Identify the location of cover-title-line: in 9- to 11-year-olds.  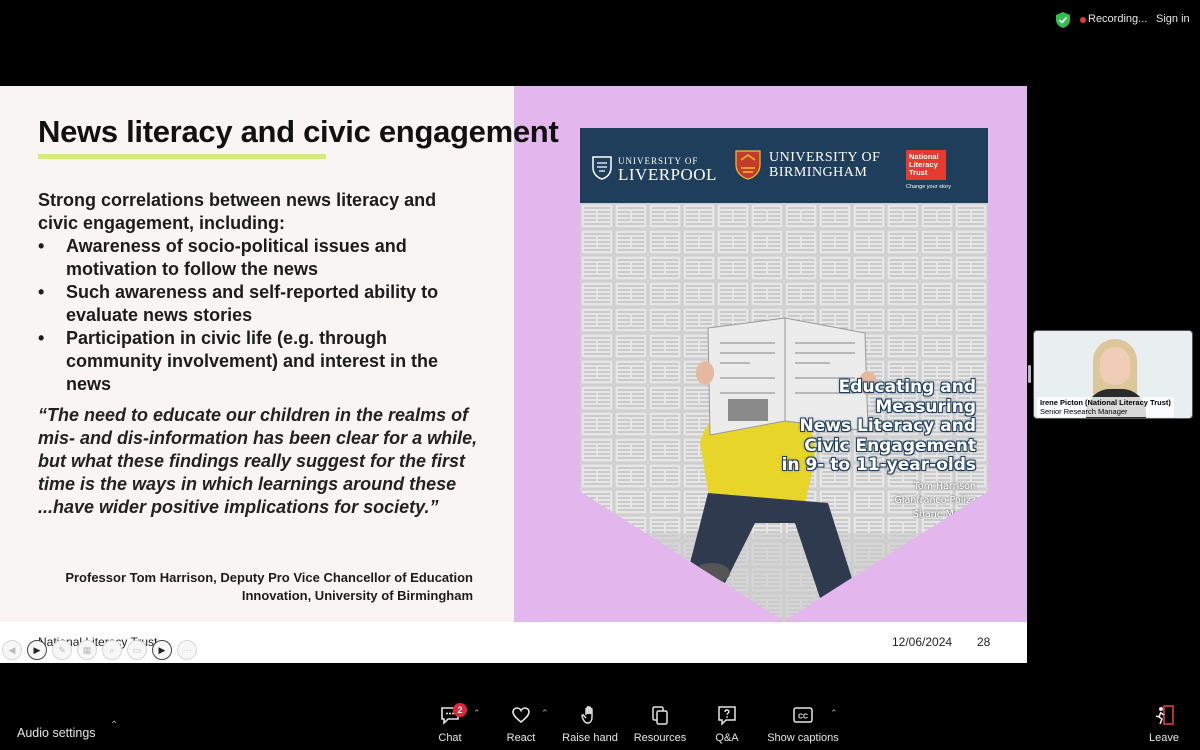
(878, 465).